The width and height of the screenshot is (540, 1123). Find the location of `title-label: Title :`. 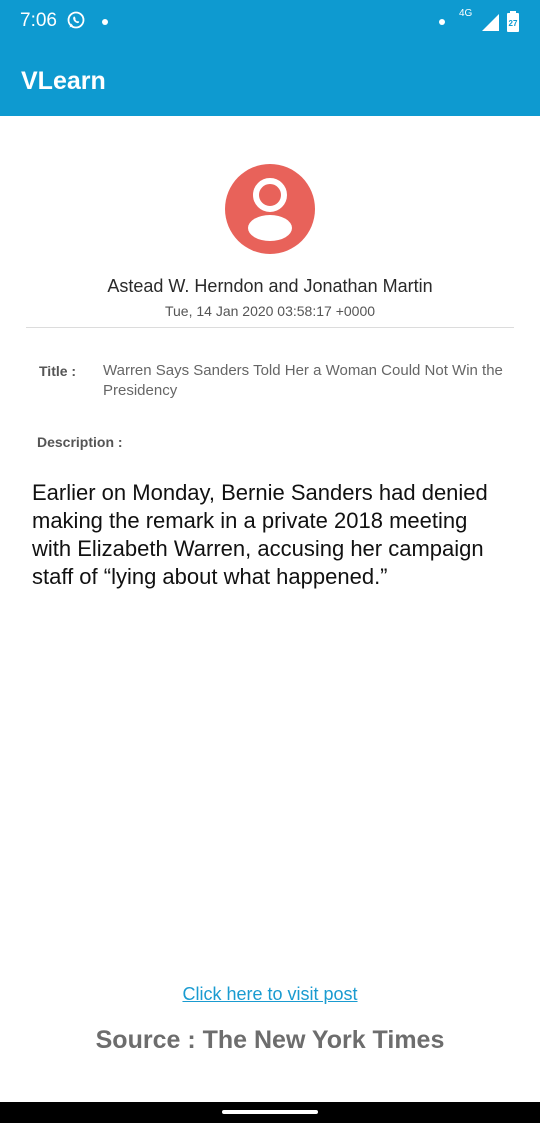

title-label: Title : is located at coordinates (58, 371).